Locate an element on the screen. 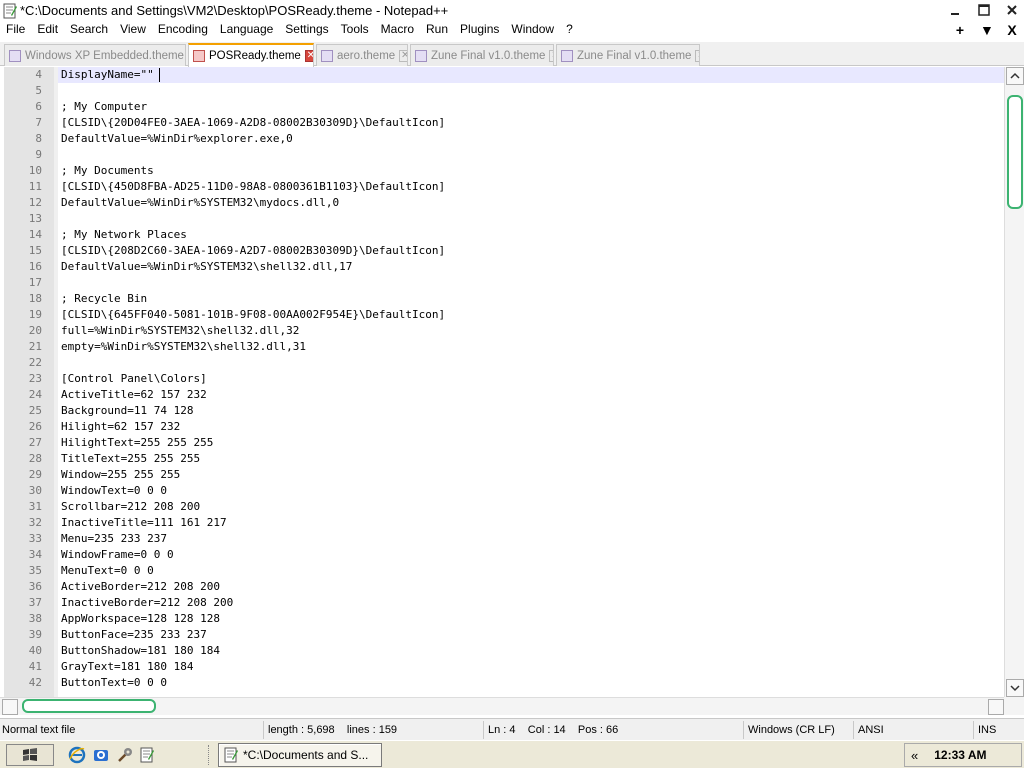 The width and height of the screenshot is (1024, 768). status-pos: Pos : 66 is located at coordinates (598, 730).